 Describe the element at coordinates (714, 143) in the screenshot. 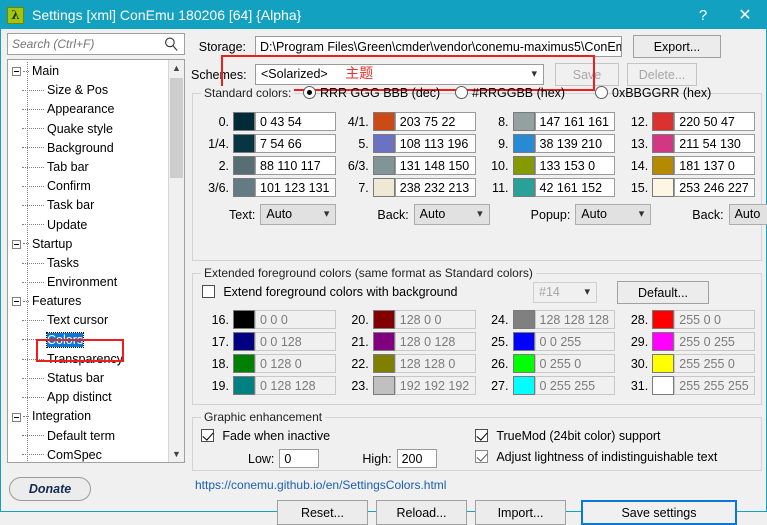

I see `color-value-input: 211 54 130` at that location.